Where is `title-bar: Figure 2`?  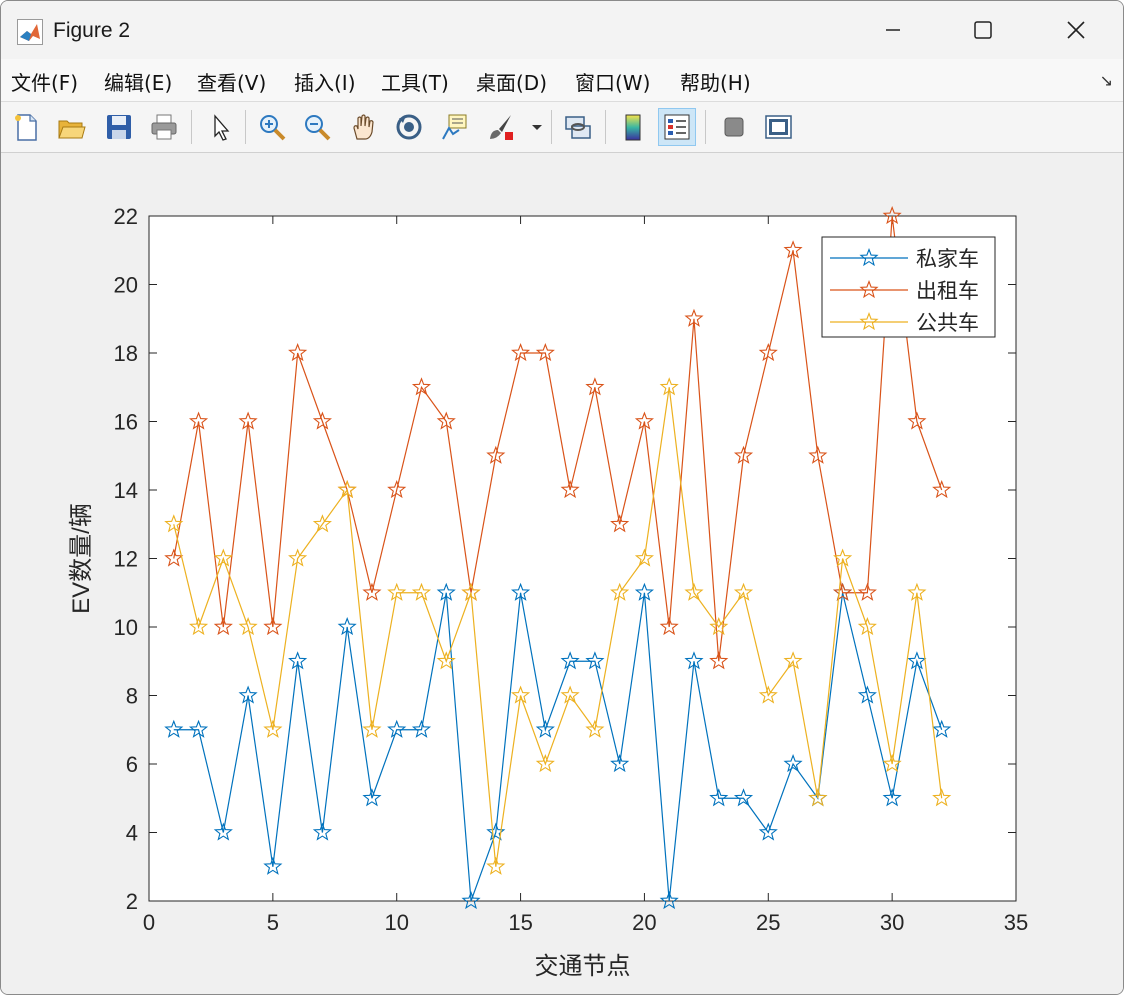 title-bar: Figure 2 is located at coordinates (562, 30).